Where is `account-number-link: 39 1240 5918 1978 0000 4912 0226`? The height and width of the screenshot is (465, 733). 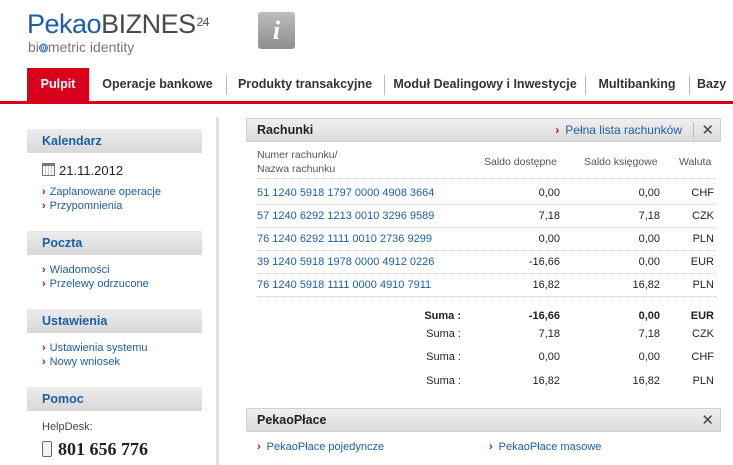
account-number-link: 39 1240 5918 1978 0000 4912 0226 is located at coordinates (345, 262).